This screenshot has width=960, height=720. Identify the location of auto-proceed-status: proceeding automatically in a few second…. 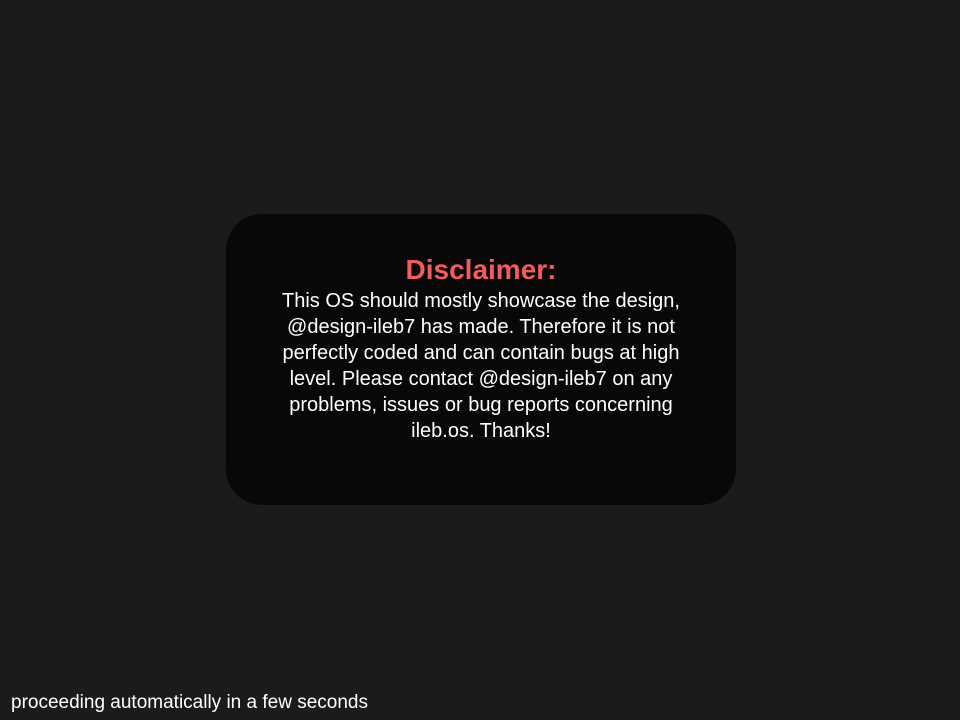
(189, 702).